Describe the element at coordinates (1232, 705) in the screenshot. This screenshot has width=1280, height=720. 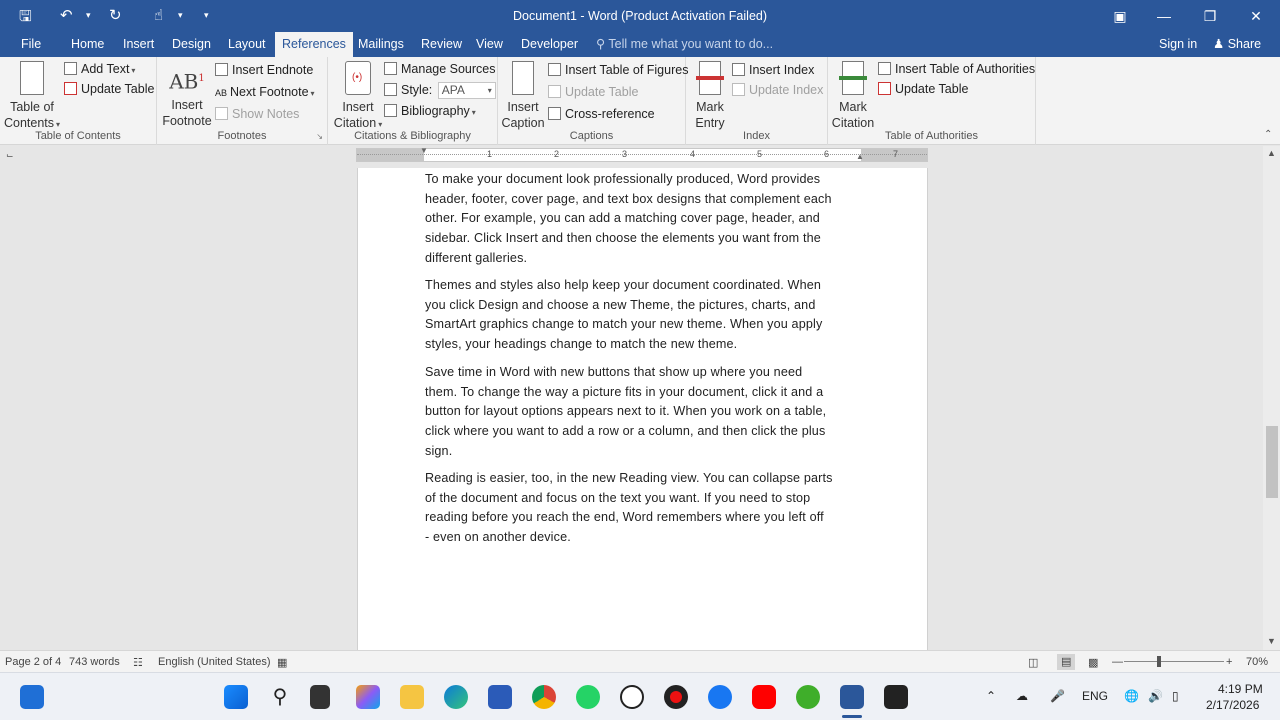
I see `clock-date: 2/17/2026` at that location.